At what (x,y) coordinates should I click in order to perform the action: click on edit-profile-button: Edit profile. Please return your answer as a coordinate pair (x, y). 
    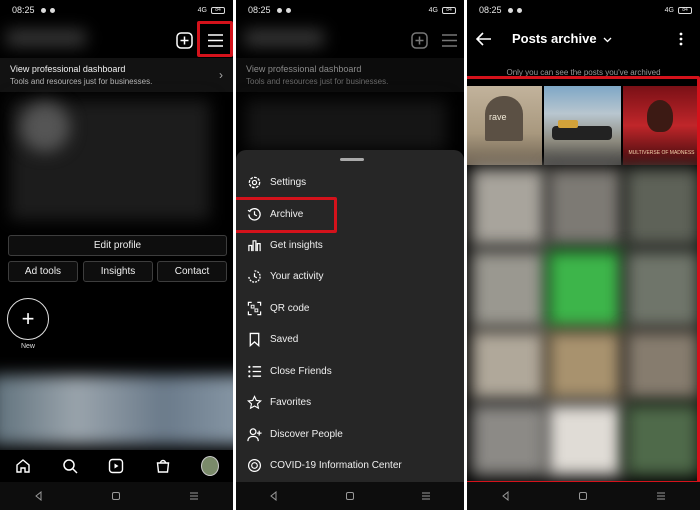
    Looking at the image, I should click on (117, 245).